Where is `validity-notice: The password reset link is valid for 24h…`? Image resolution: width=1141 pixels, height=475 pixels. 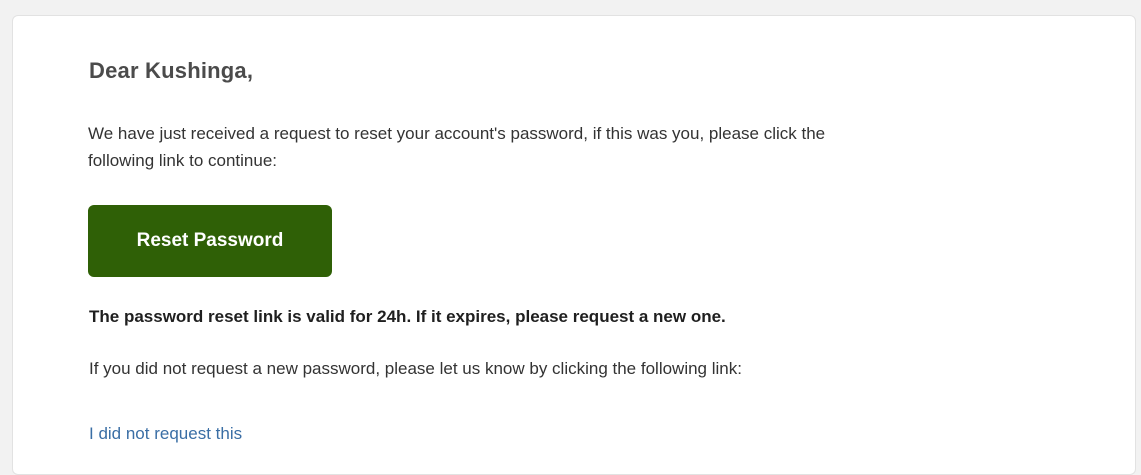 validity-notice: The password reset link is valid for 24h… is located at coordinates (407, 316).